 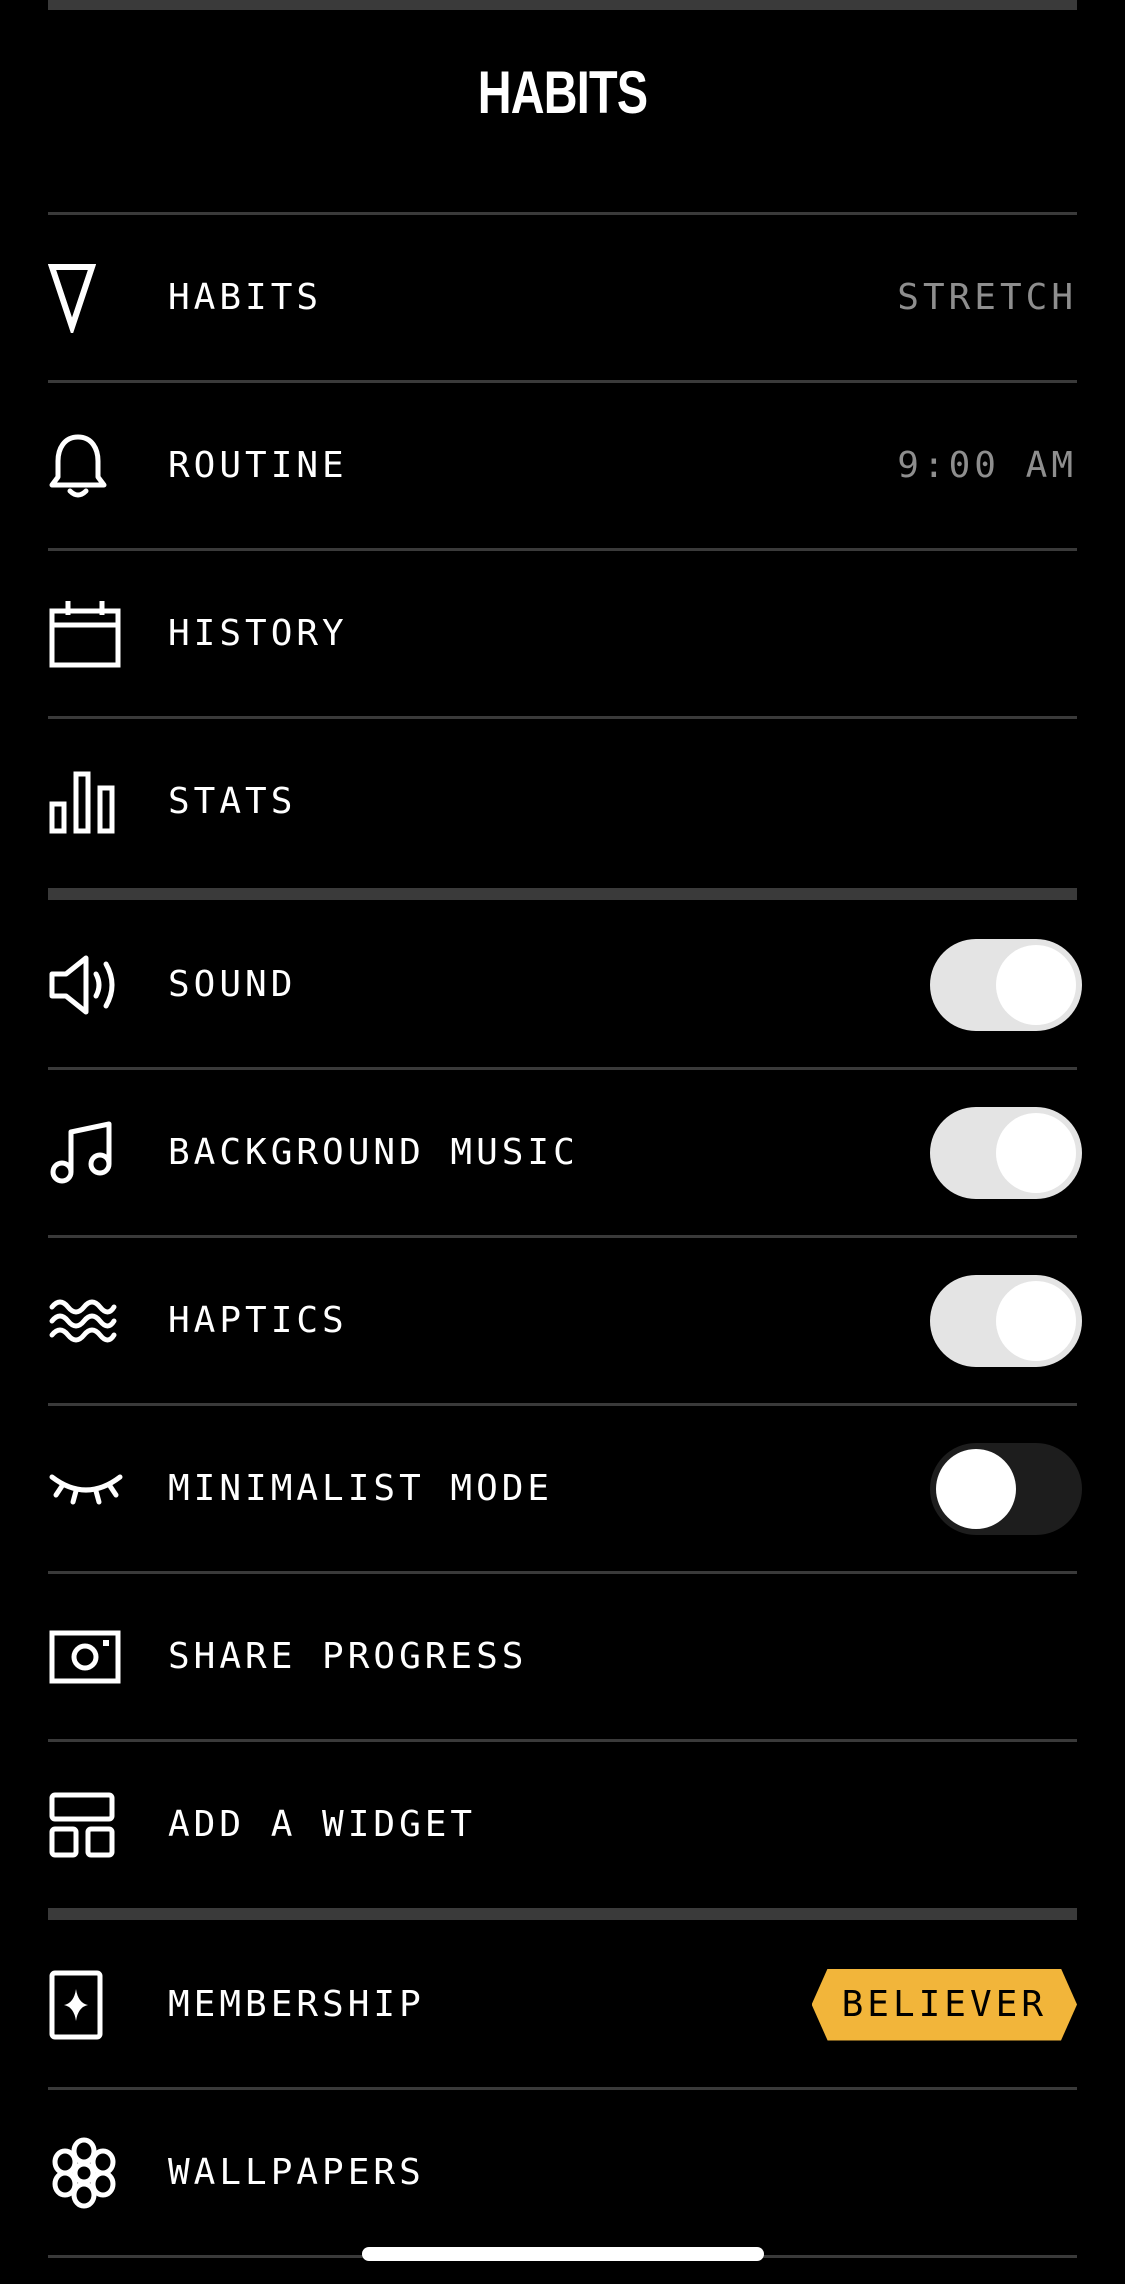 I want to click on camera-icon, so click(x=96, y=1657).